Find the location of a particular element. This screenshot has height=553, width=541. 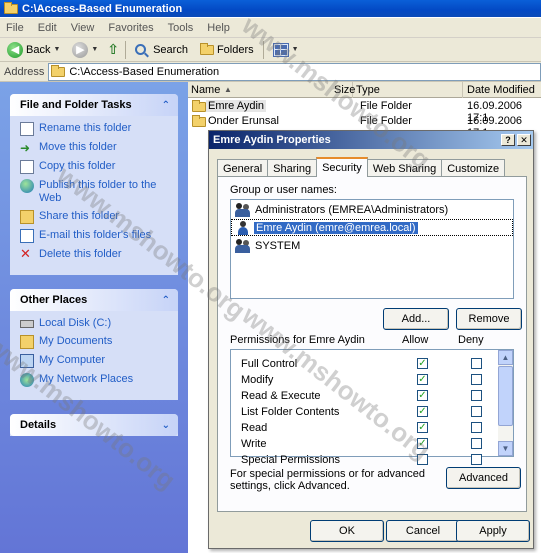

task-publish-label: Publish this folder to the Web is located at coordinates (98, 191).